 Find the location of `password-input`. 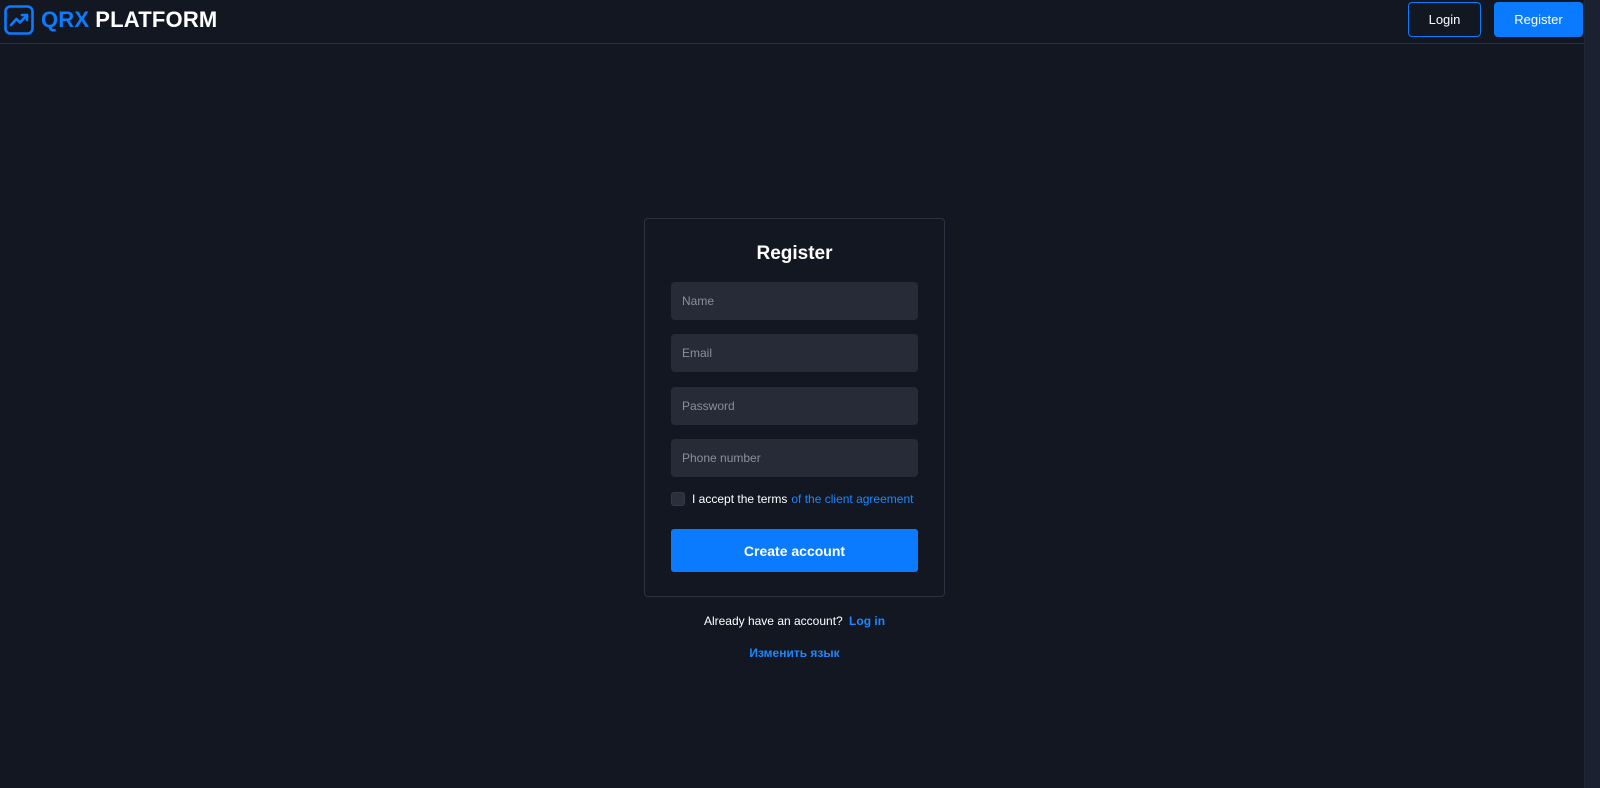

password-input is located at coordinates (794, 406).